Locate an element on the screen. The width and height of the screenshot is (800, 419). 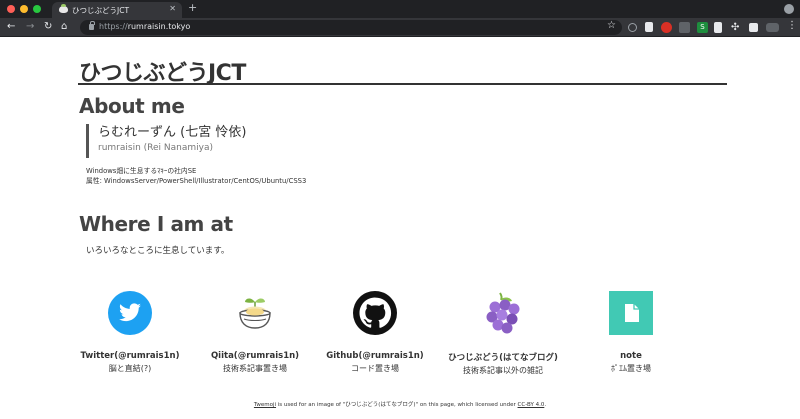
link-label: Qiita(@rumrais1n) is located at coordinates (255, 356).